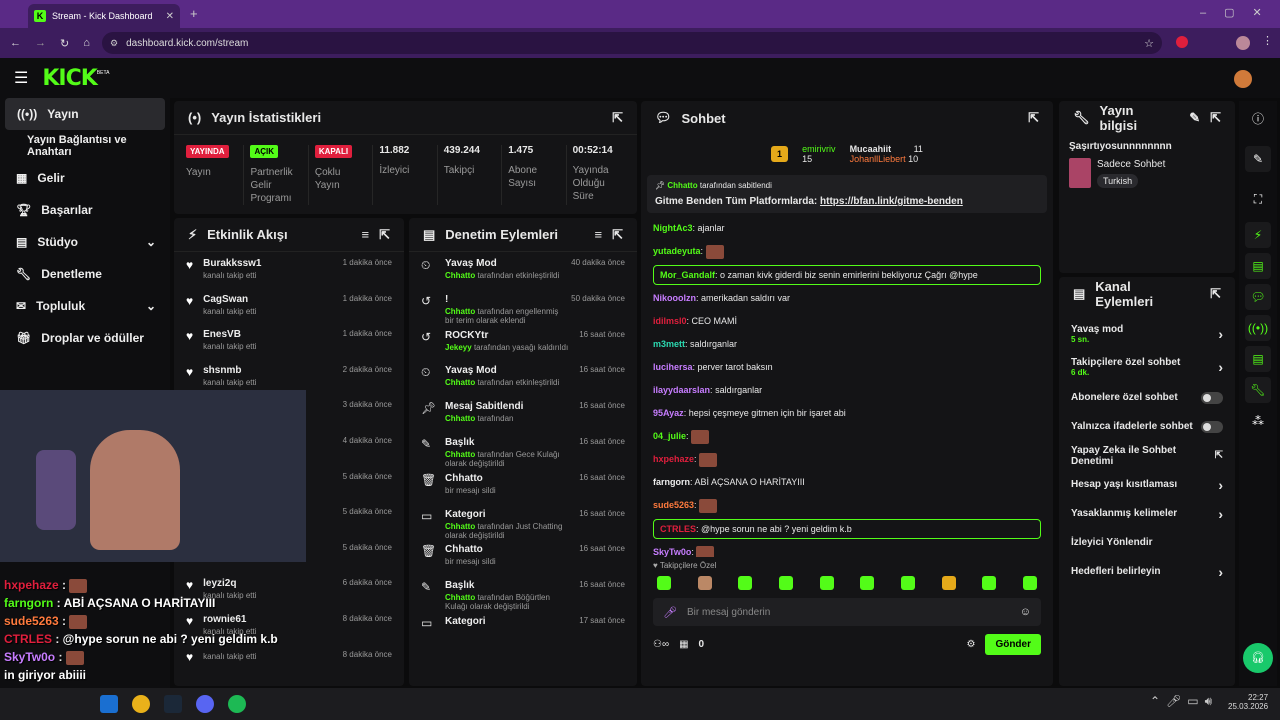  Describe the element at coordinates (1258, 421) in the screenshot. I see `apps-icon: ⁂` at that location.